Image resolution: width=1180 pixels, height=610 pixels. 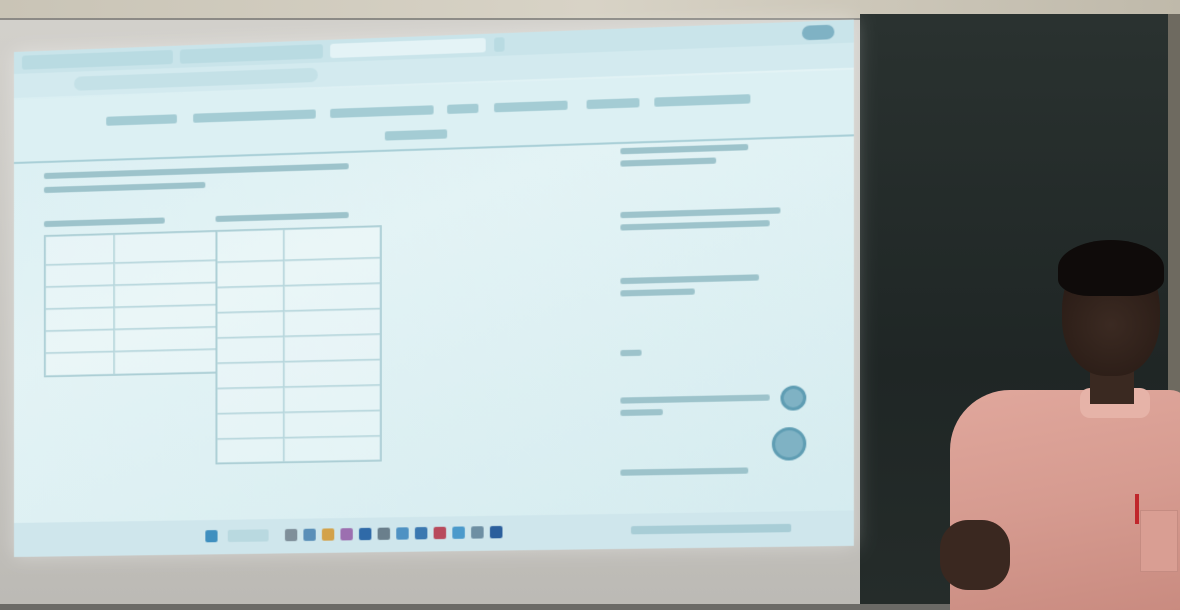 What do you see at coordinates (298, 345) in the screenshot?
I see `data-table-right` at bounding box center [298, 345].